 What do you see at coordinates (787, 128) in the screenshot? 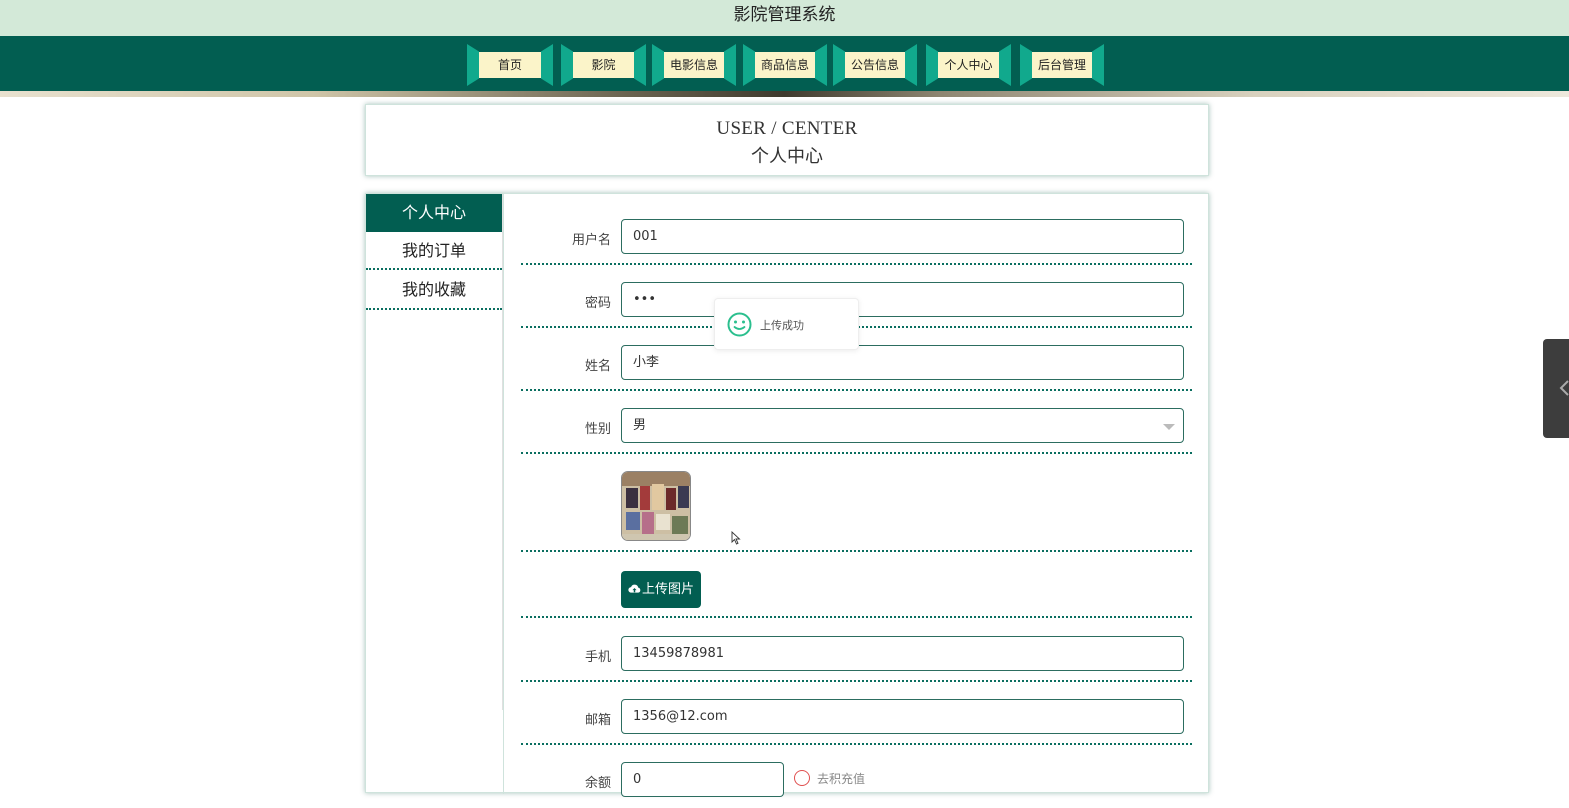
I see `page-title-en: USER / CENTER` at bounding box center [787, 128].